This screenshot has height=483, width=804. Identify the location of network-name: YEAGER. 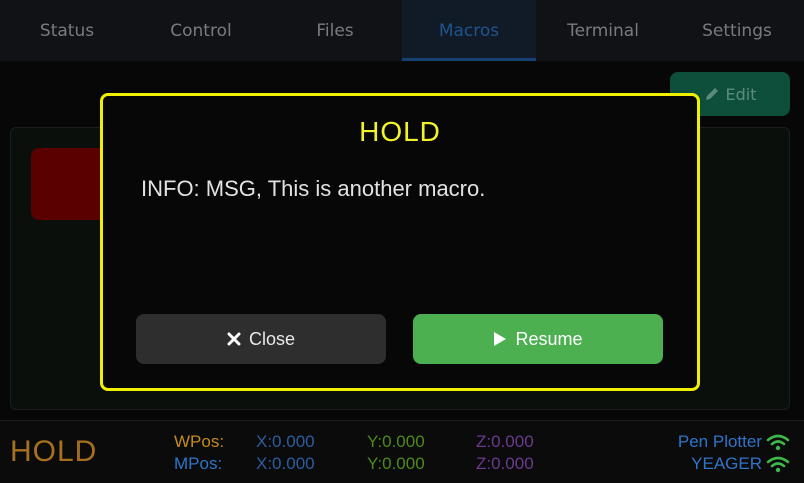
(726, 463).